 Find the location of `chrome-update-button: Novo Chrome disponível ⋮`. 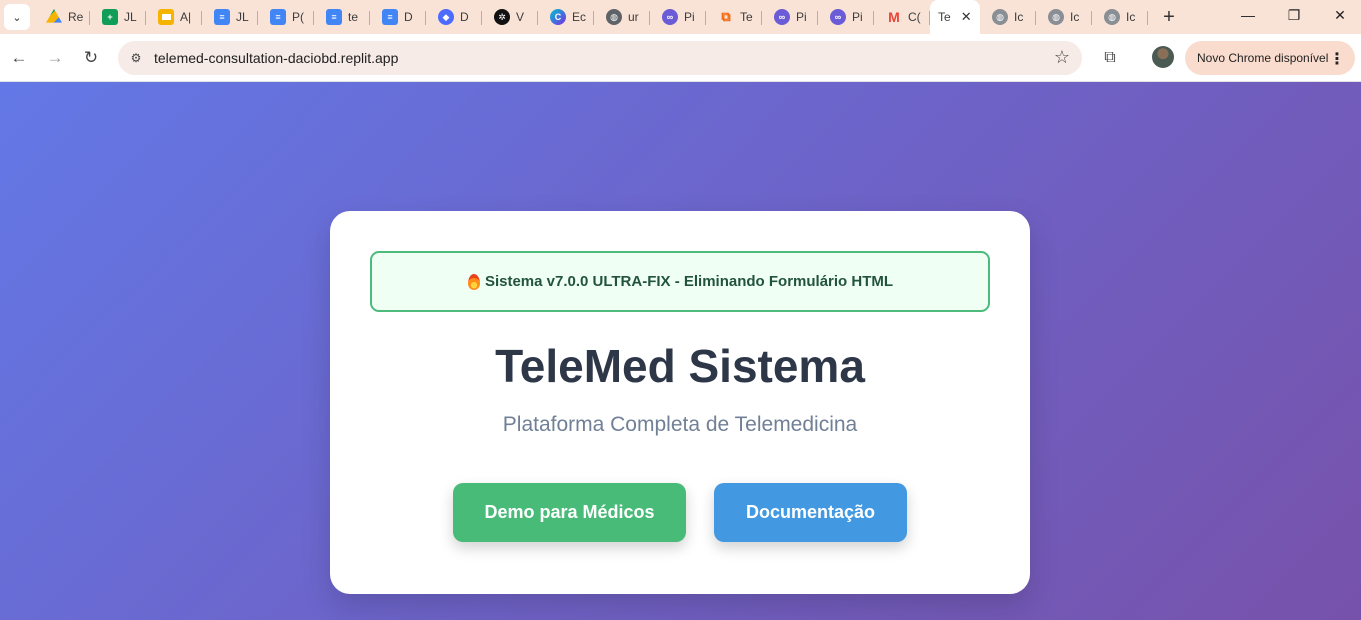

chrome-update-button: Novo Chrome disponível ⋮ is located at coordinates (1270, 58).